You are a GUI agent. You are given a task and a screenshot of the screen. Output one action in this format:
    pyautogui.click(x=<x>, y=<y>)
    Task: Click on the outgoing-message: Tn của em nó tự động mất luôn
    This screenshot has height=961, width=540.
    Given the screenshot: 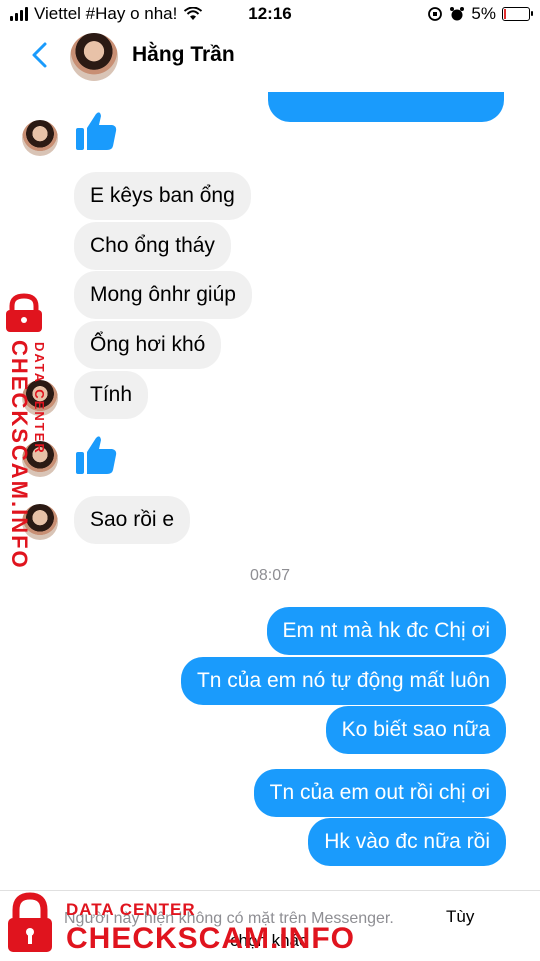 What is the action you would take?
    pyautogui.click(x=343, y=681)
    